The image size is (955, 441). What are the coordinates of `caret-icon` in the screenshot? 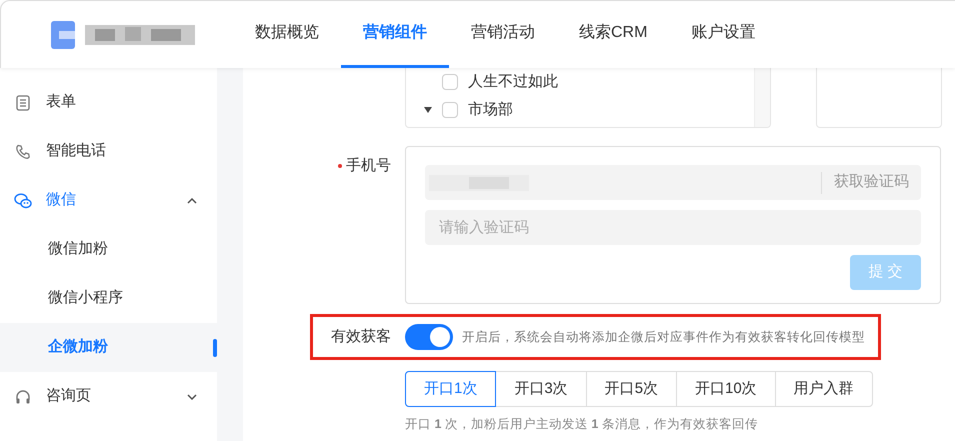 It's located at (428, 110).